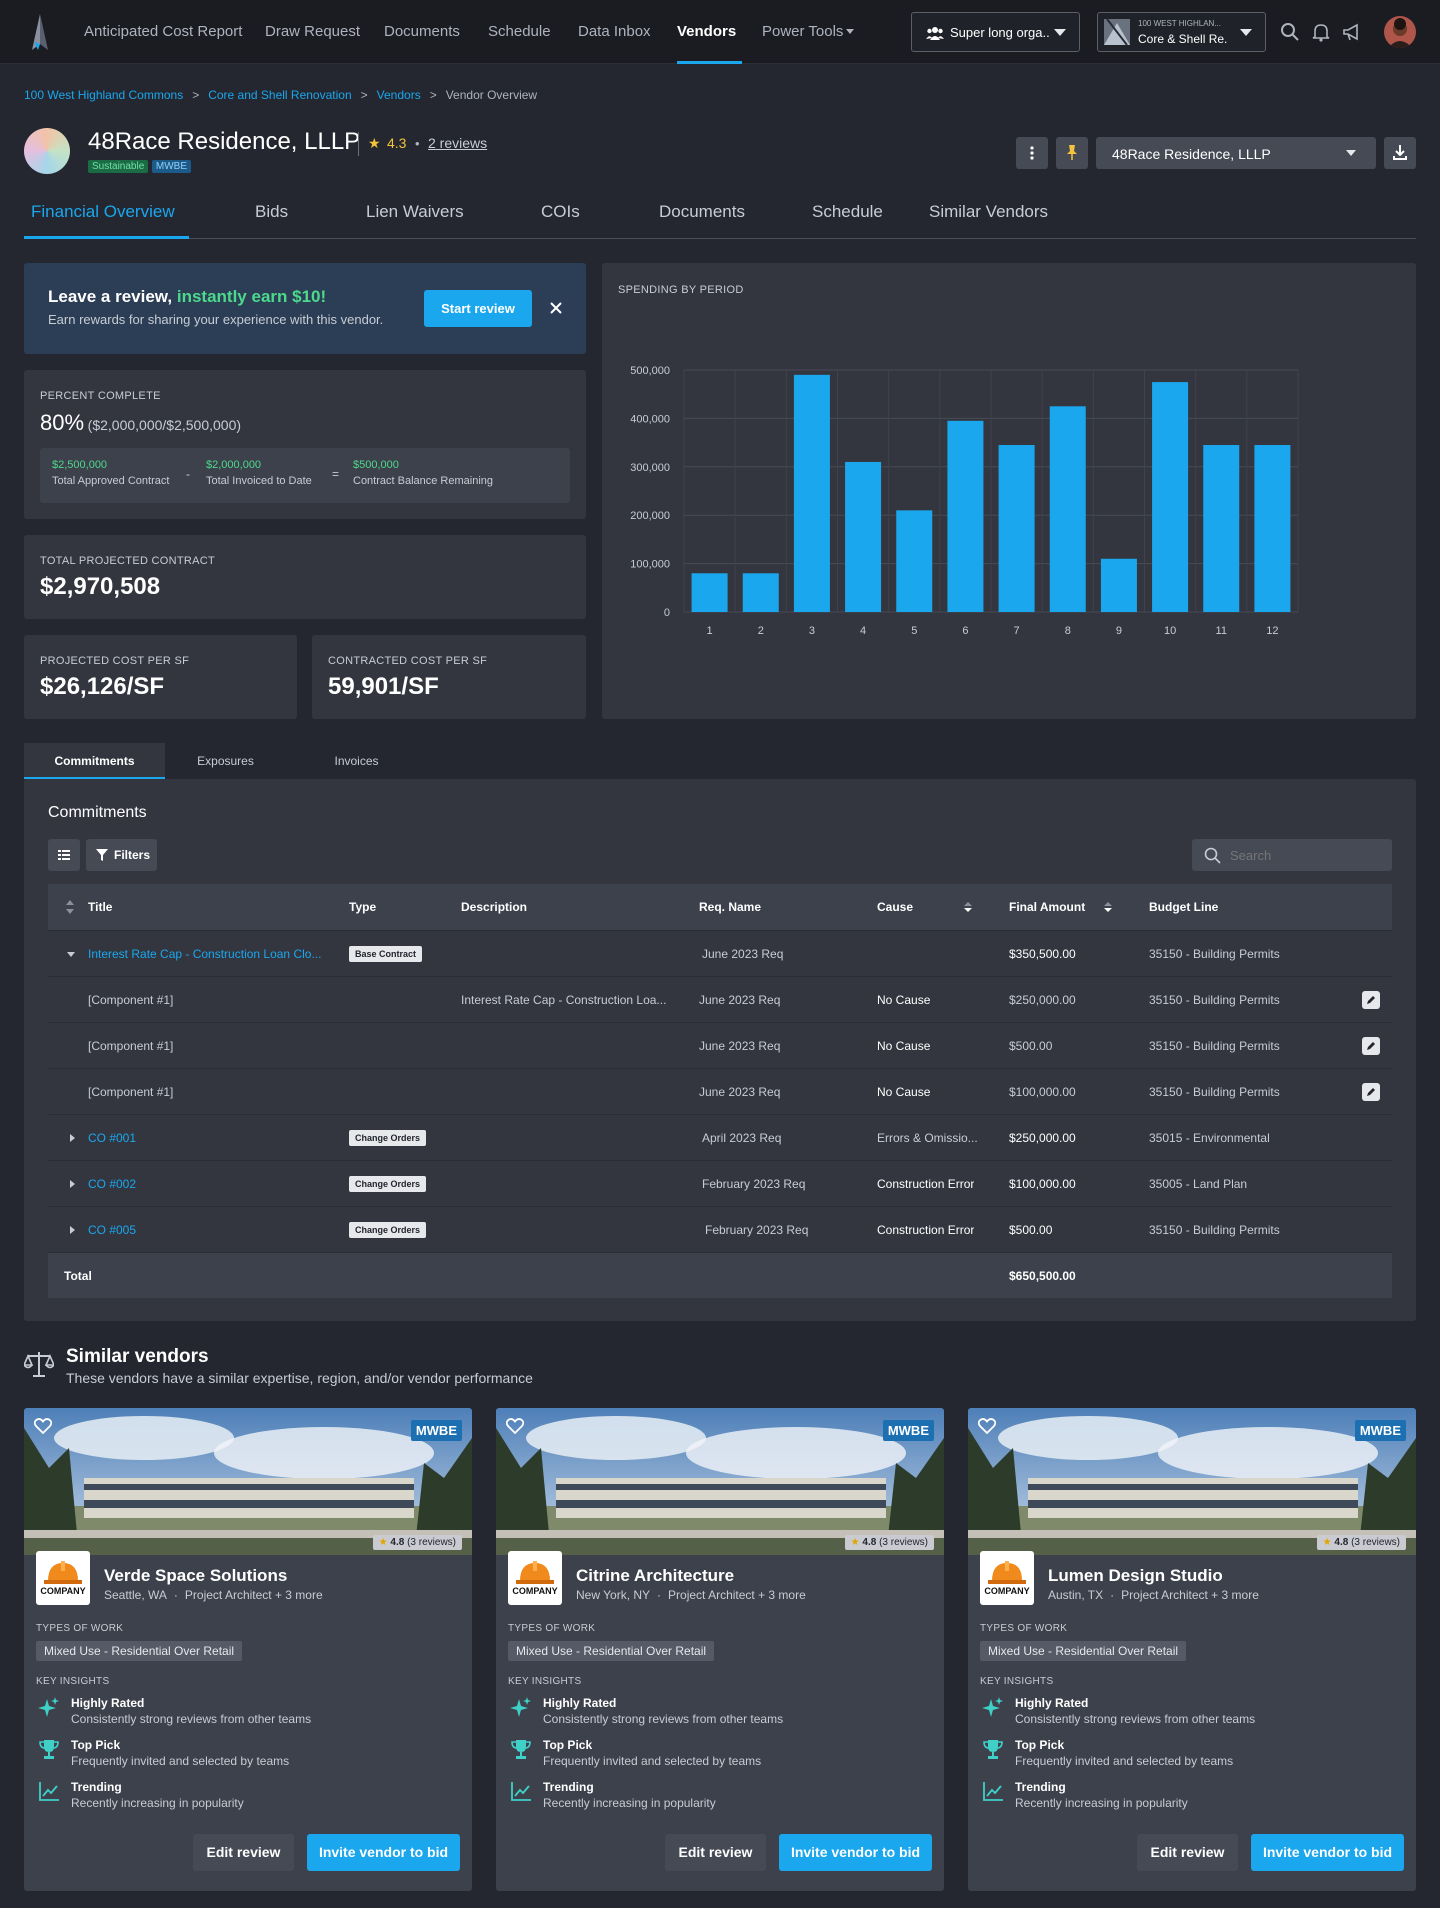  What do you see at coordinates (415, 212) in the screenshot?
I see `tab-lien-waivers: Lien Waivers` at bounding box center [415, 212].